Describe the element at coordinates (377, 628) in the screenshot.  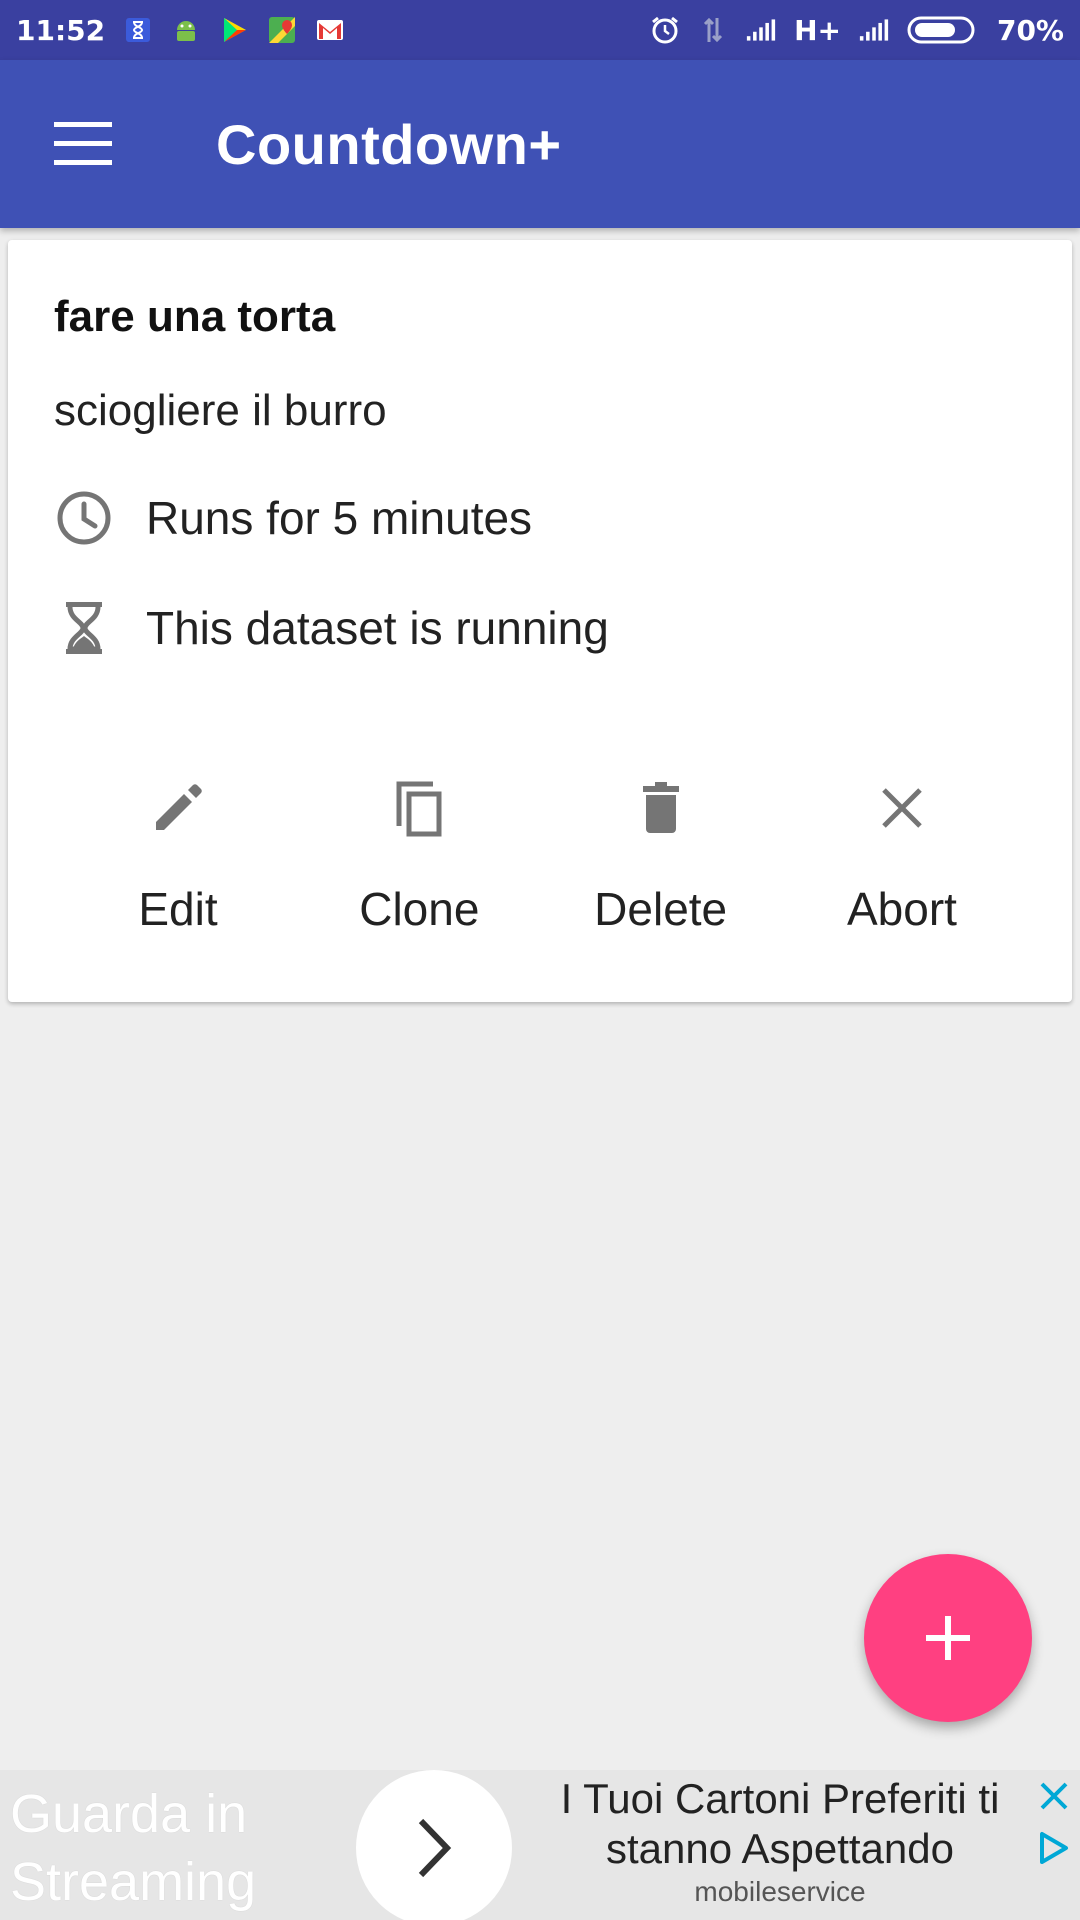
I see `status-text: This dataset is running` at that location.